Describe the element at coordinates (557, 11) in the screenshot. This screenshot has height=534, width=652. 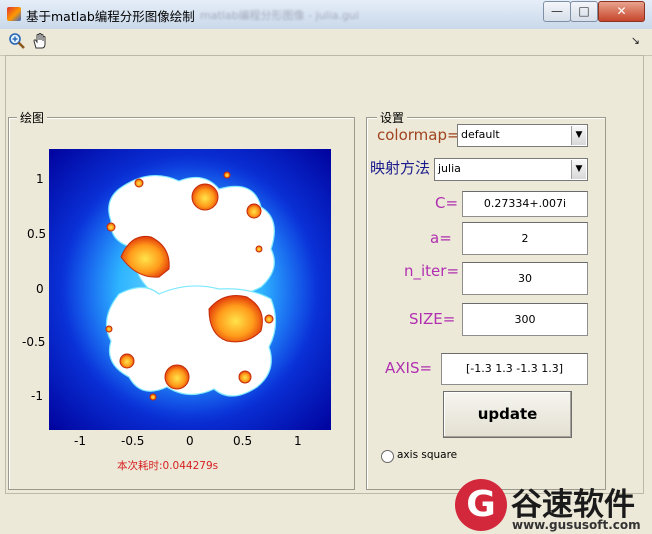
I see `minimize-button: —` at that location.